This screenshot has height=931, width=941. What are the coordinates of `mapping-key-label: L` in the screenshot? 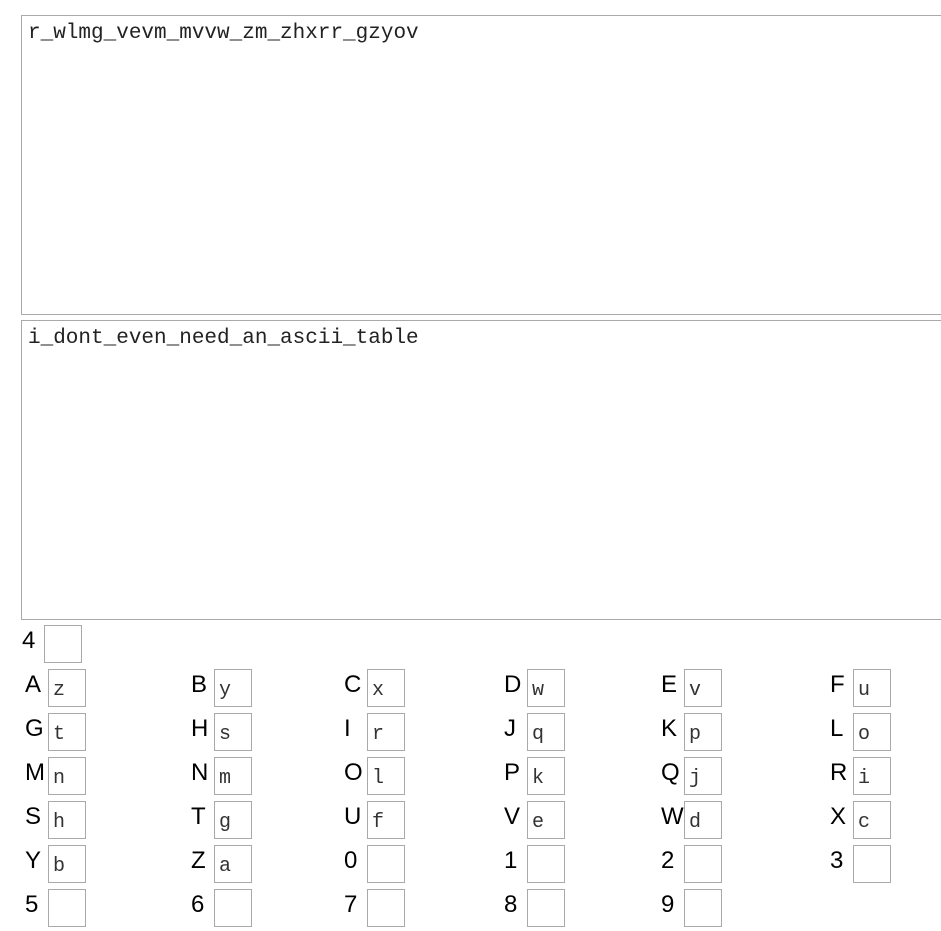 It's located at (837, 728).